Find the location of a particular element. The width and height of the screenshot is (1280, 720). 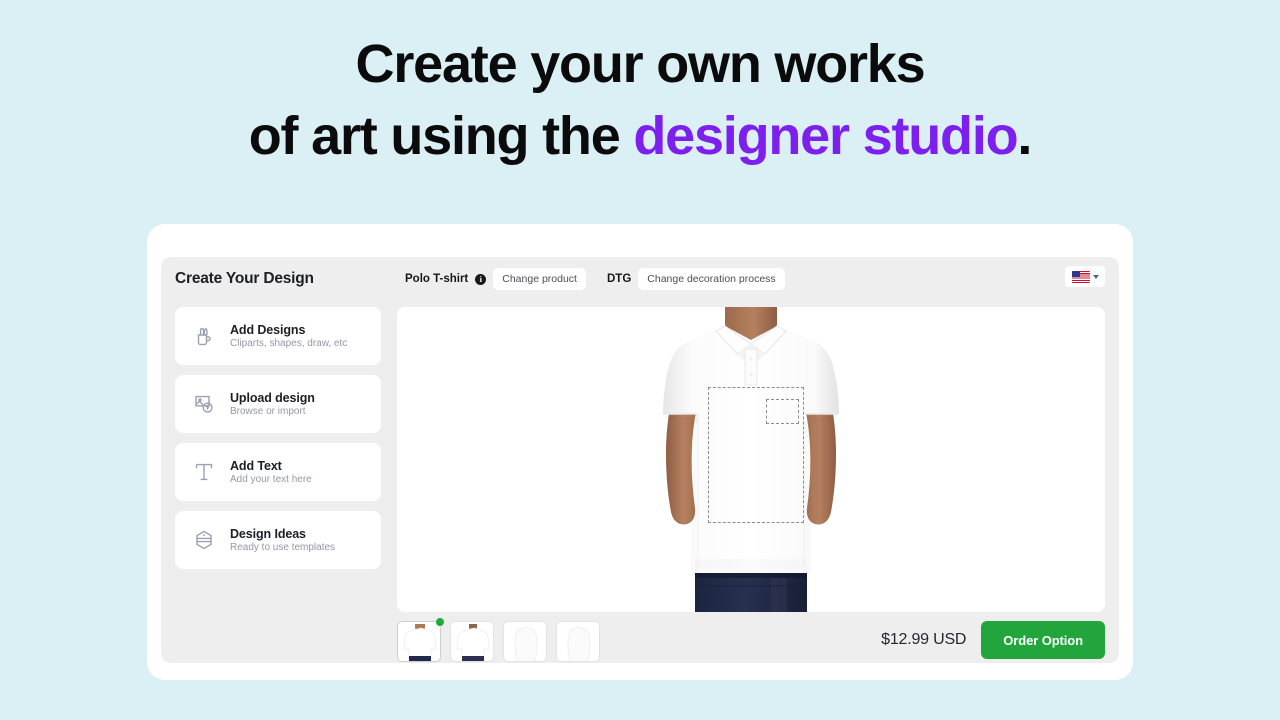

order-option-button: Order Option is located at coordinates (1043, 640).